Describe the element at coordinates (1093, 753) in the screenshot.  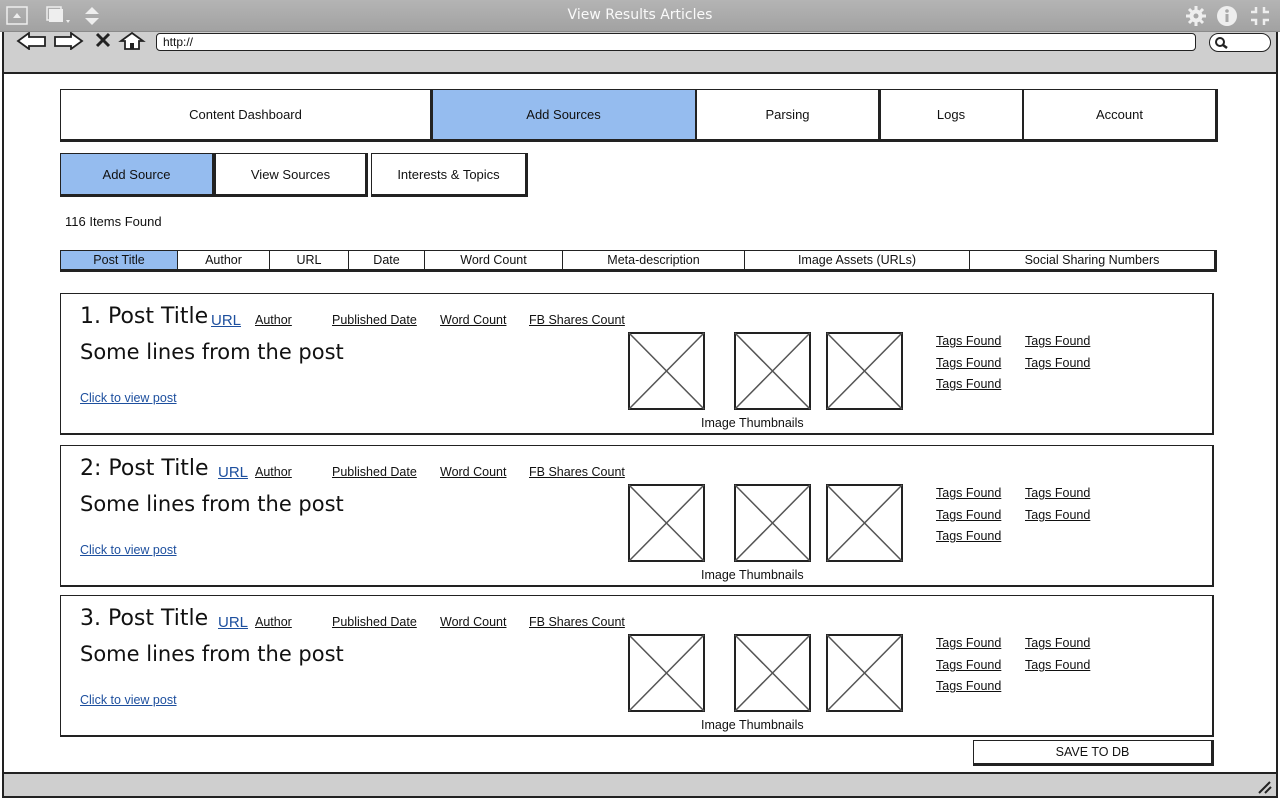
I see `save-to-db-button: SAVE TO DB` at that location.